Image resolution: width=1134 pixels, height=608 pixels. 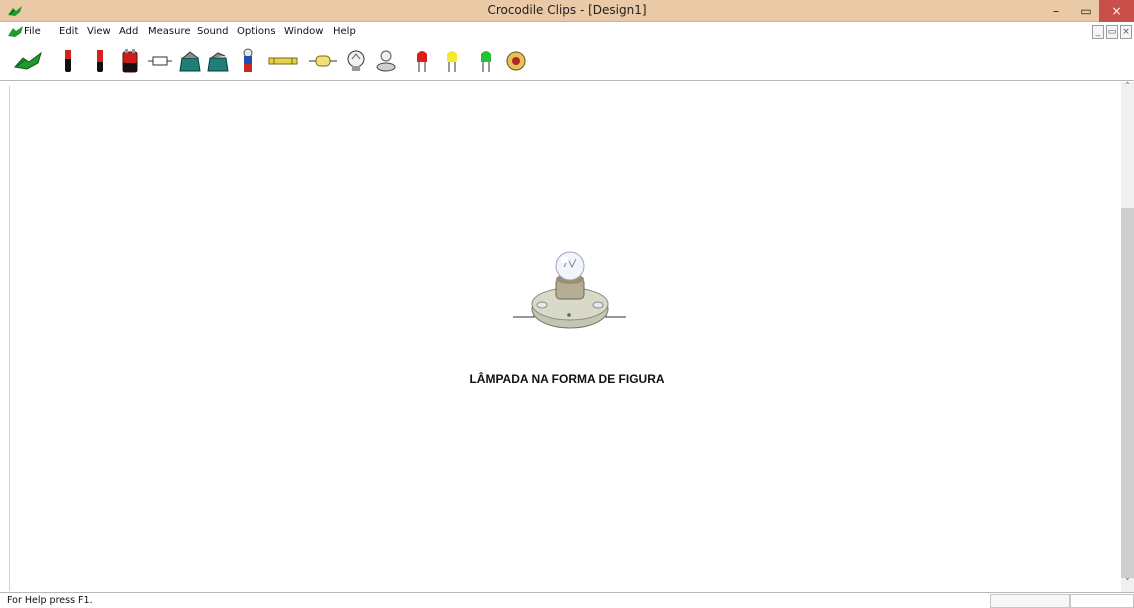 I want to click on status-help-text: For Help press F1., so click(x=50, y=600).